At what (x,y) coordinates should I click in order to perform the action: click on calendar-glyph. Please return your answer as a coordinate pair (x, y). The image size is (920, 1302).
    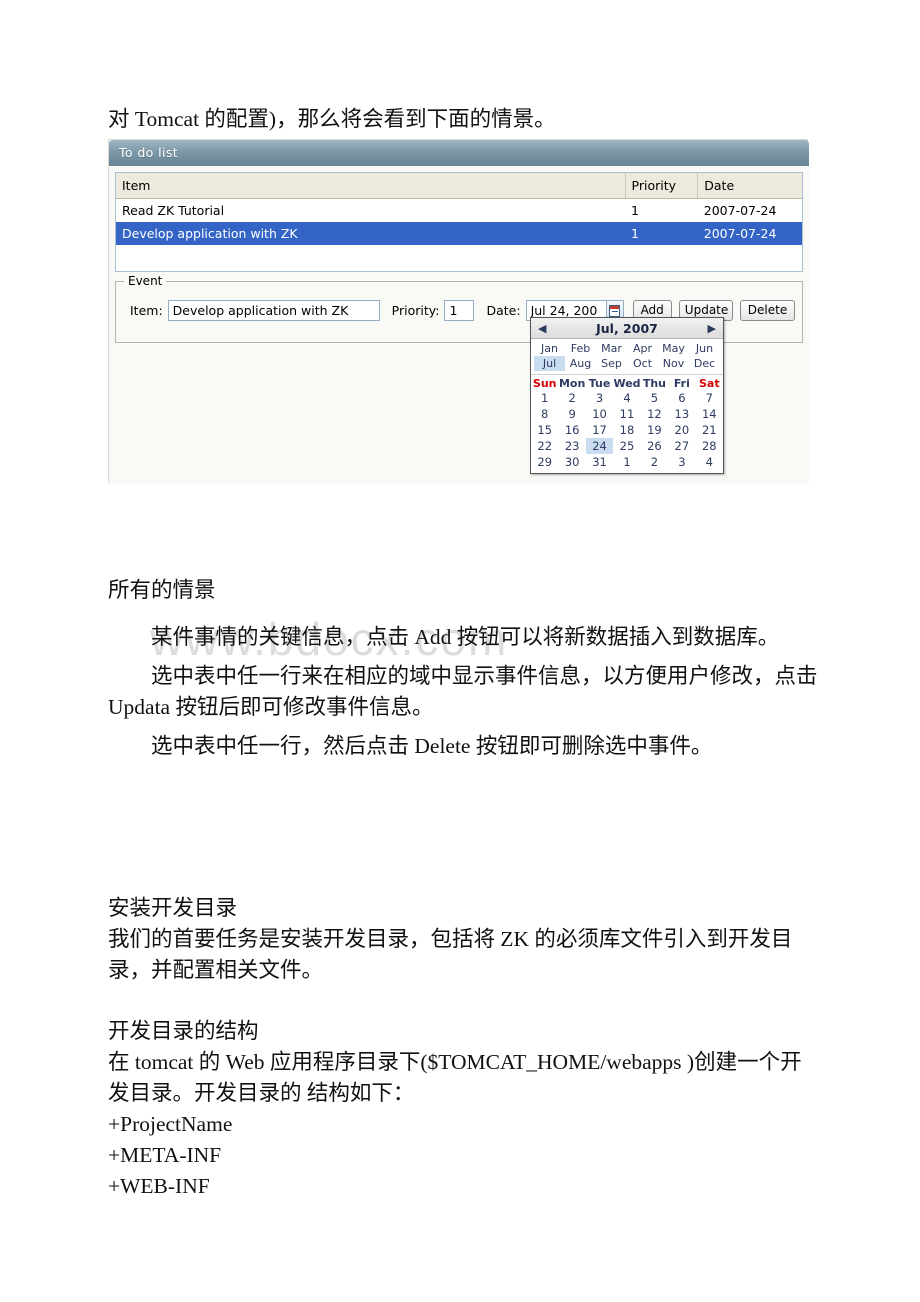
    Looking at the image, I should click on (615, 310).